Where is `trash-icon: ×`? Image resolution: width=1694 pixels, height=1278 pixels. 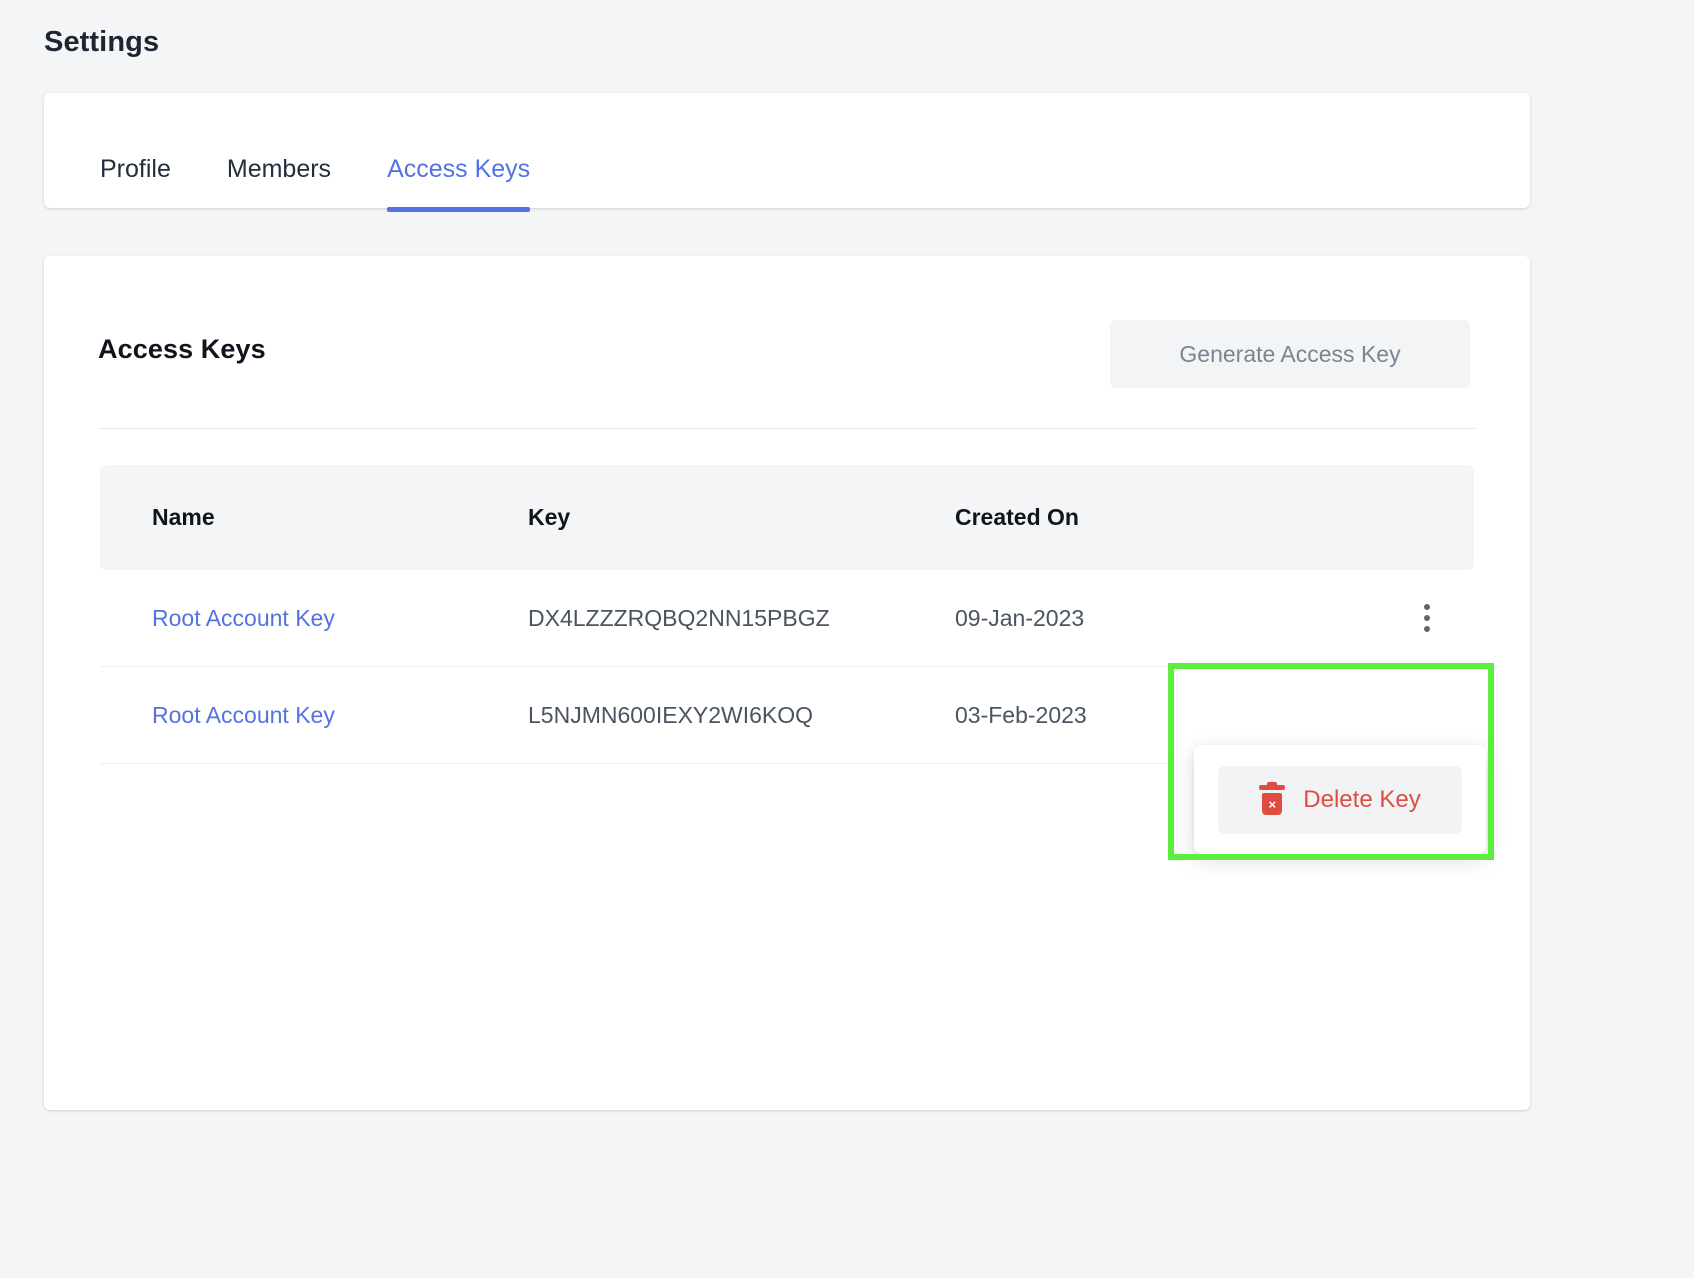
trash-icon: × is located at coordinates (1272, 798).